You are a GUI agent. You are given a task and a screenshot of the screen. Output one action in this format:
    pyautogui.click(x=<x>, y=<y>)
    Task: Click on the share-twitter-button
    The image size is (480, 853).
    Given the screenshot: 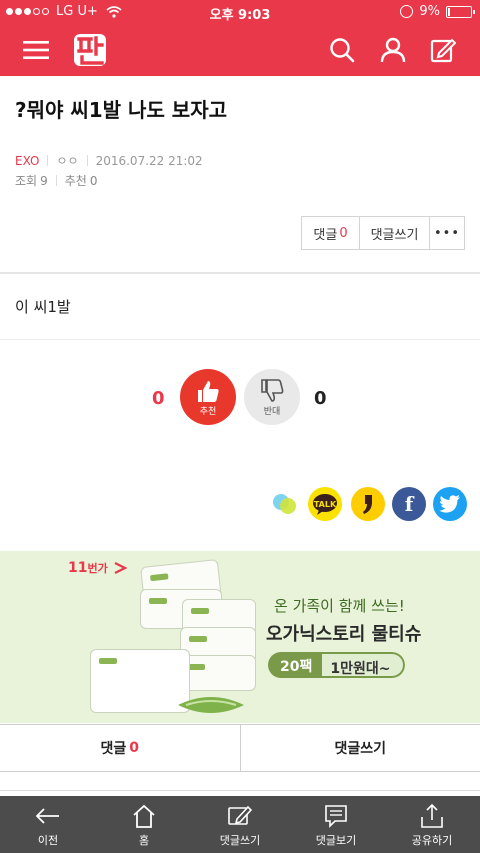 What is the action you would take?
    pyautogui.click(x=450, y=504)
    